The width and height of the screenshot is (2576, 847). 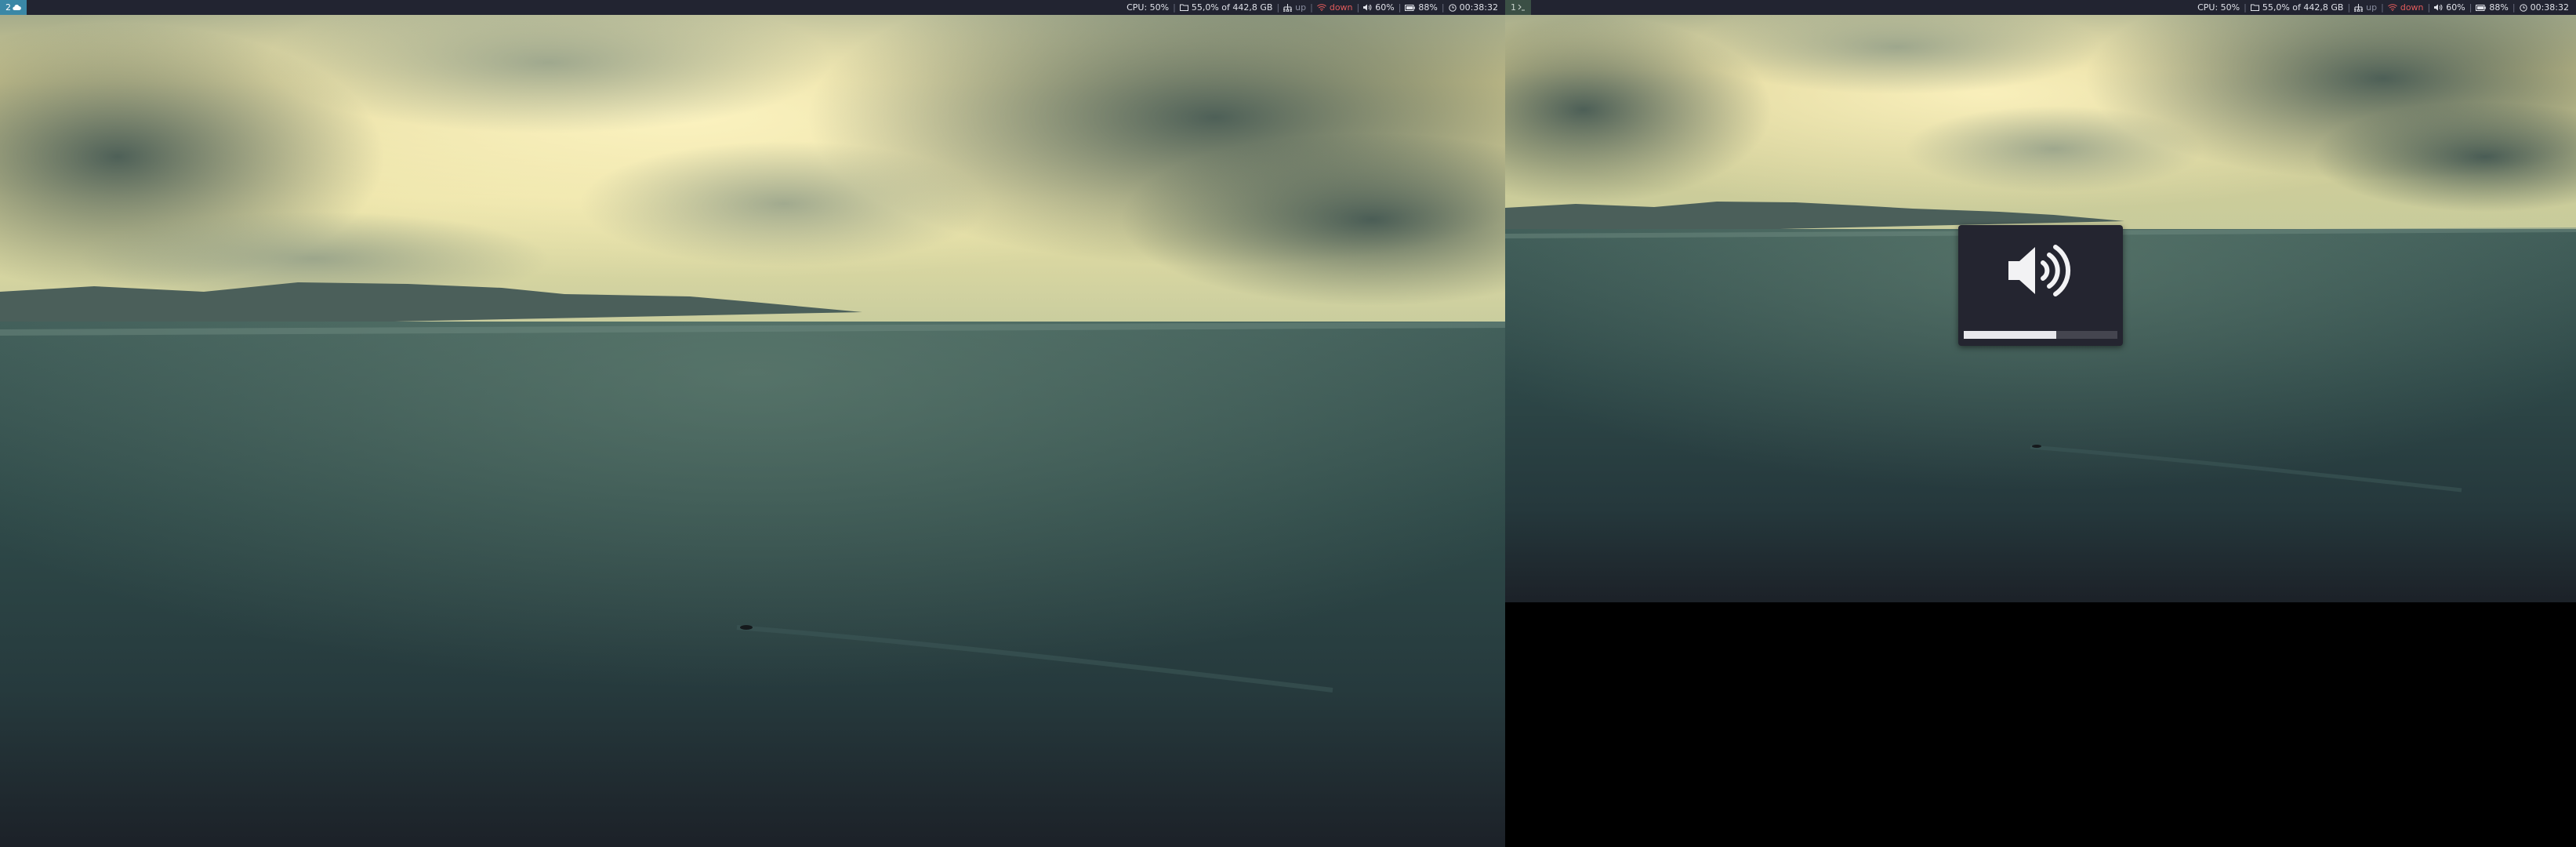 I want to click on workspace-button-2: 2, so click(x=14, y=7).